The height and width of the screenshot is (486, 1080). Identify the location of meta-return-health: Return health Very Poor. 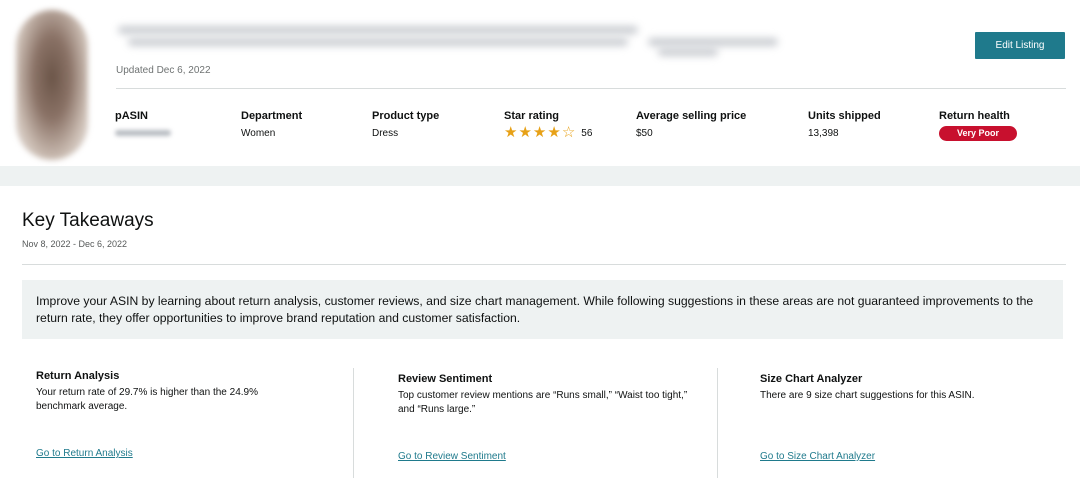
(978, 125).